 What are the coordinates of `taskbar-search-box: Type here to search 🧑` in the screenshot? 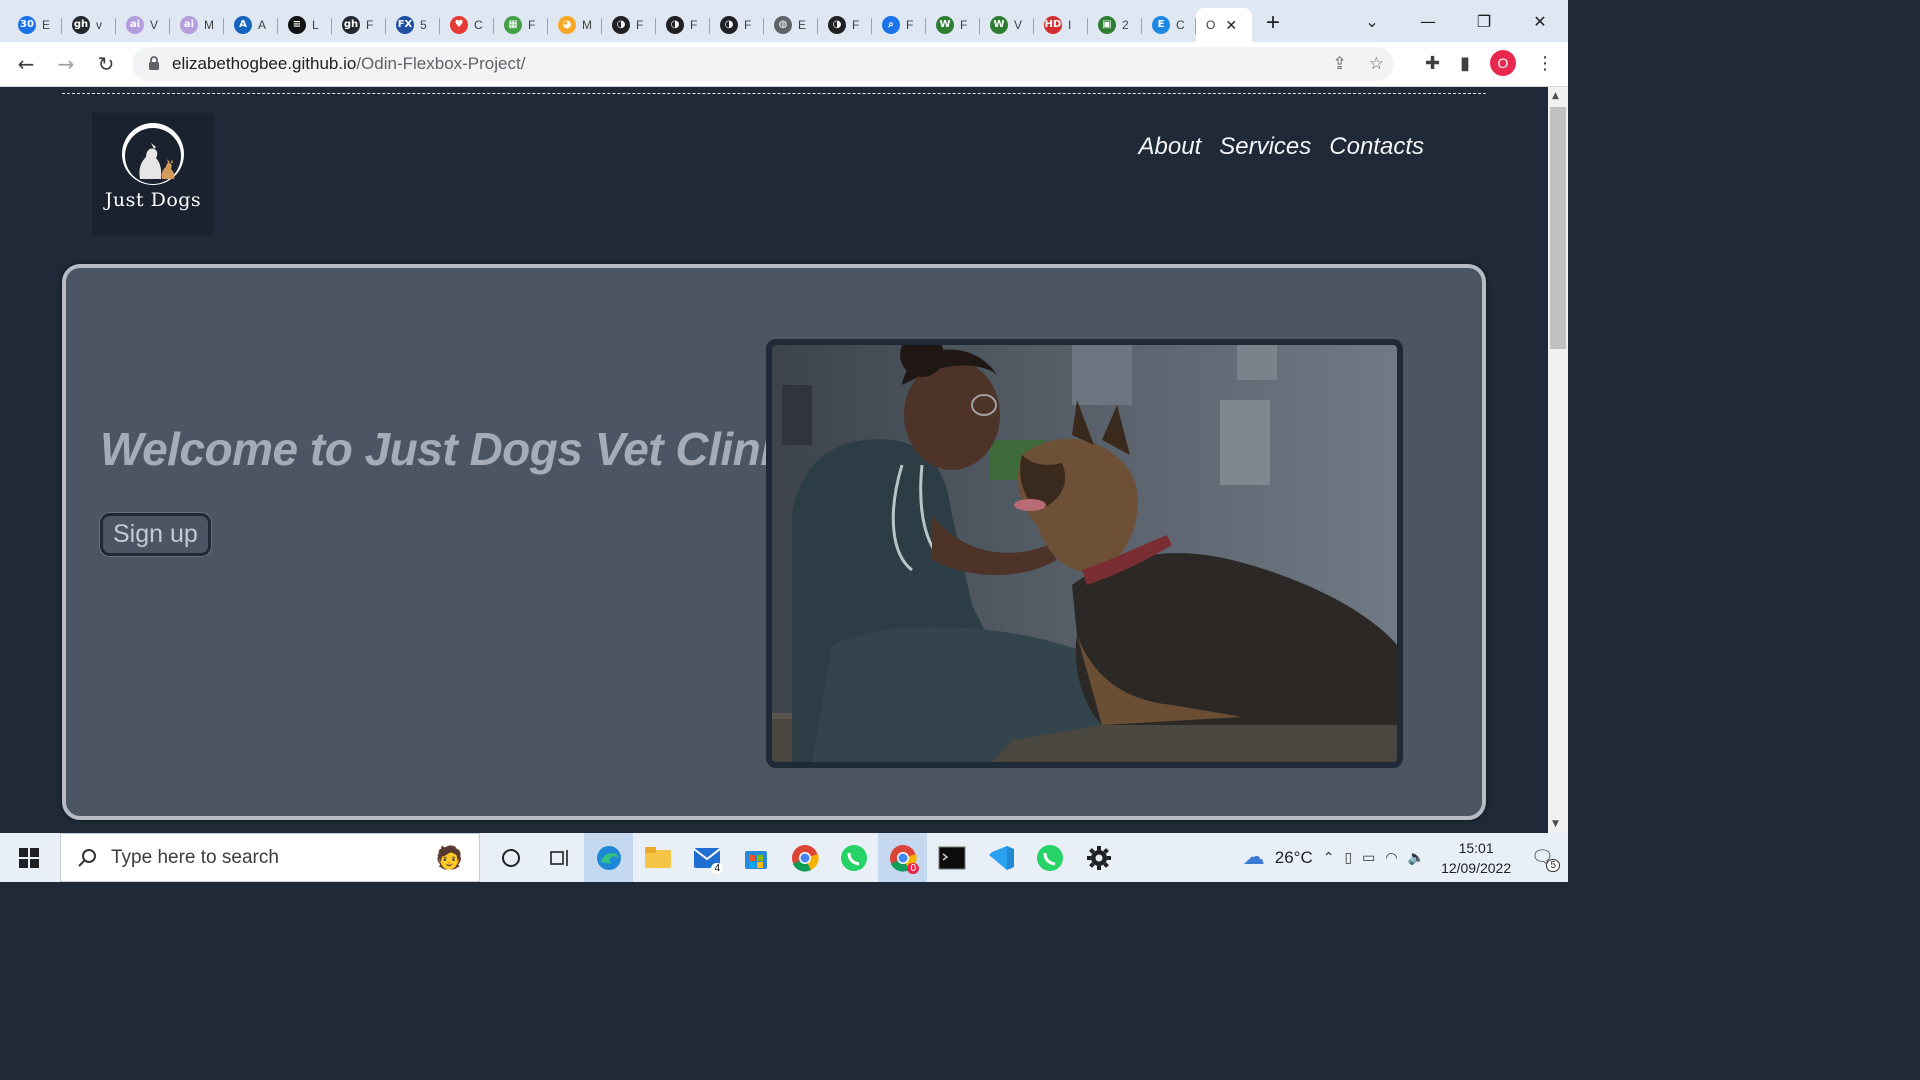 It's located at (270, 857).